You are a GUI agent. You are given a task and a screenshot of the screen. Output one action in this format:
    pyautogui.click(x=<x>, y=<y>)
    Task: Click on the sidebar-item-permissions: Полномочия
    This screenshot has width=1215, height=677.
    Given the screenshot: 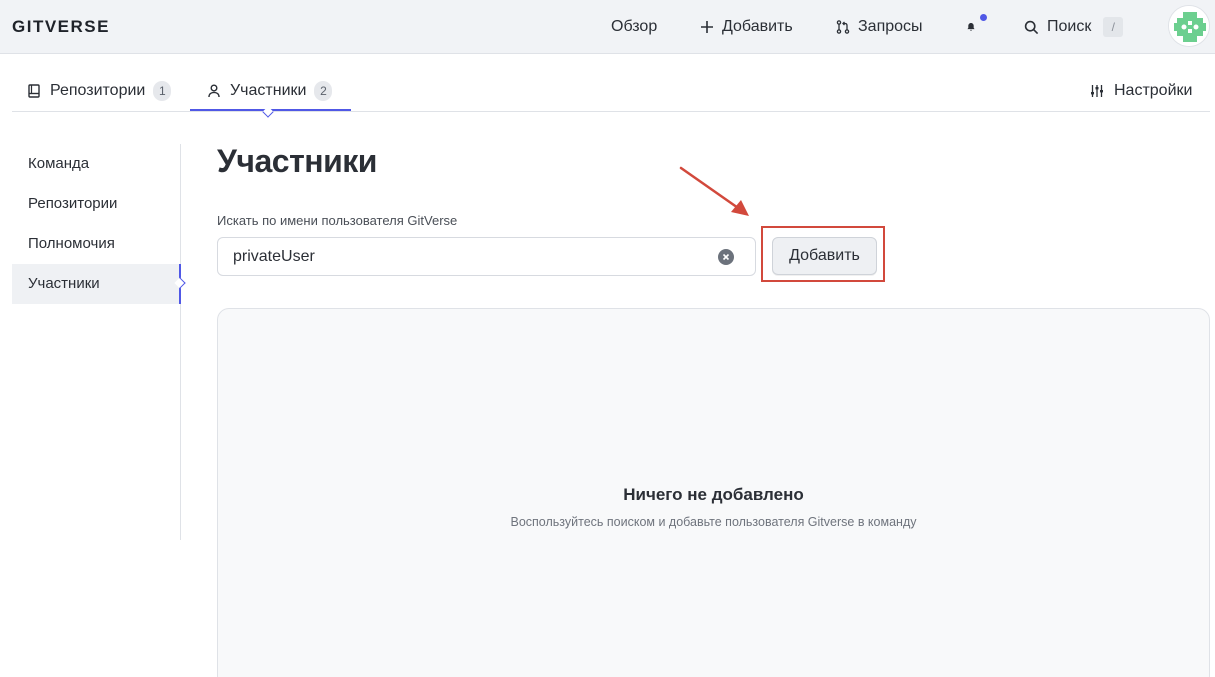 What is the action you would take?
    pyautogui.click(x=96, y=244)
    